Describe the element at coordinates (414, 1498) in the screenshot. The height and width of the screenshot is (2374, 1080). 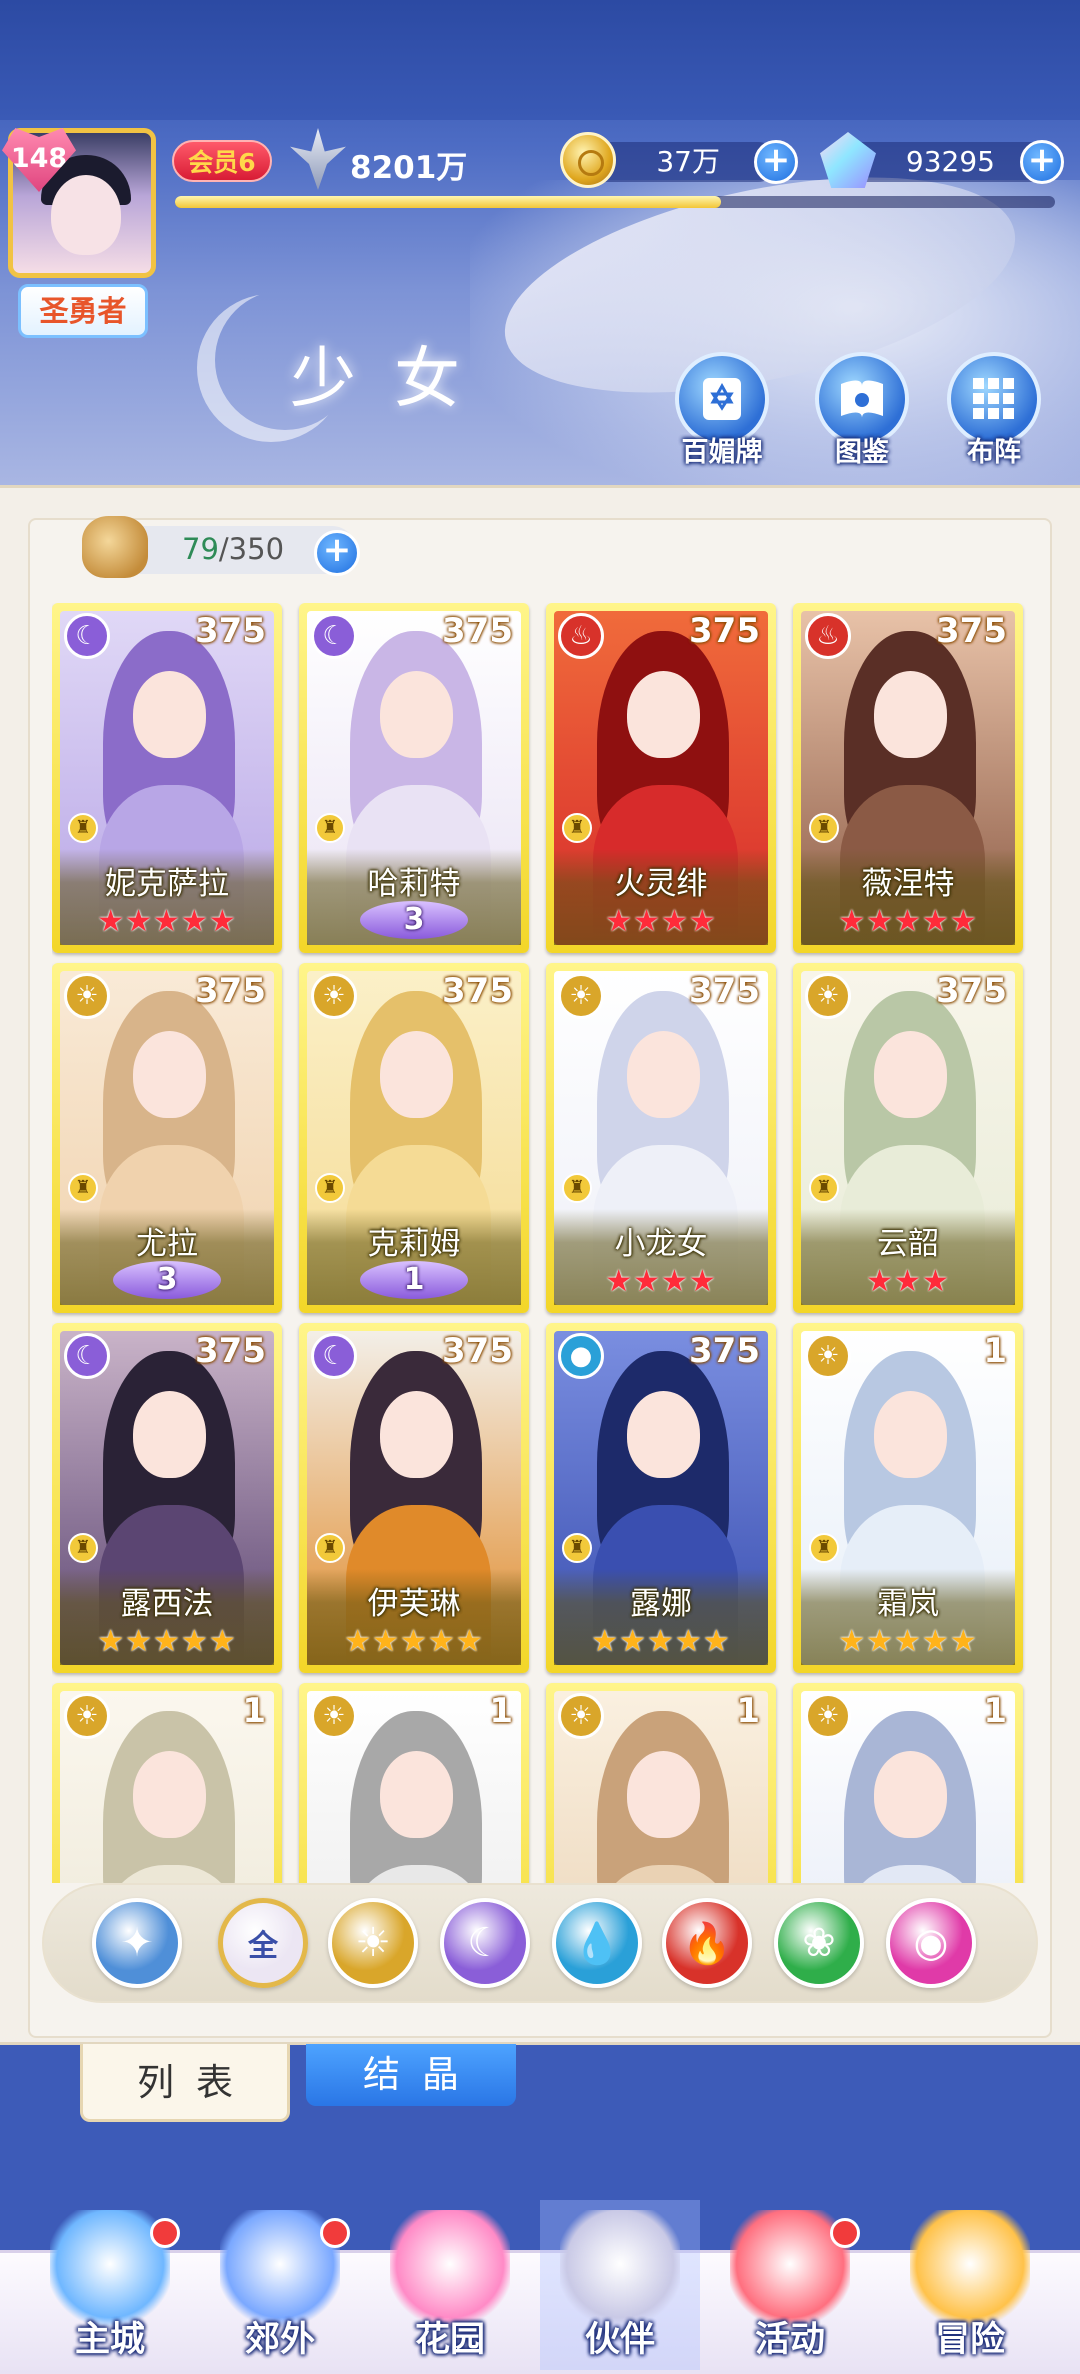
I see `character-card: ♜ ☾ 375 伊芙琳 ★★★★★` at that location.